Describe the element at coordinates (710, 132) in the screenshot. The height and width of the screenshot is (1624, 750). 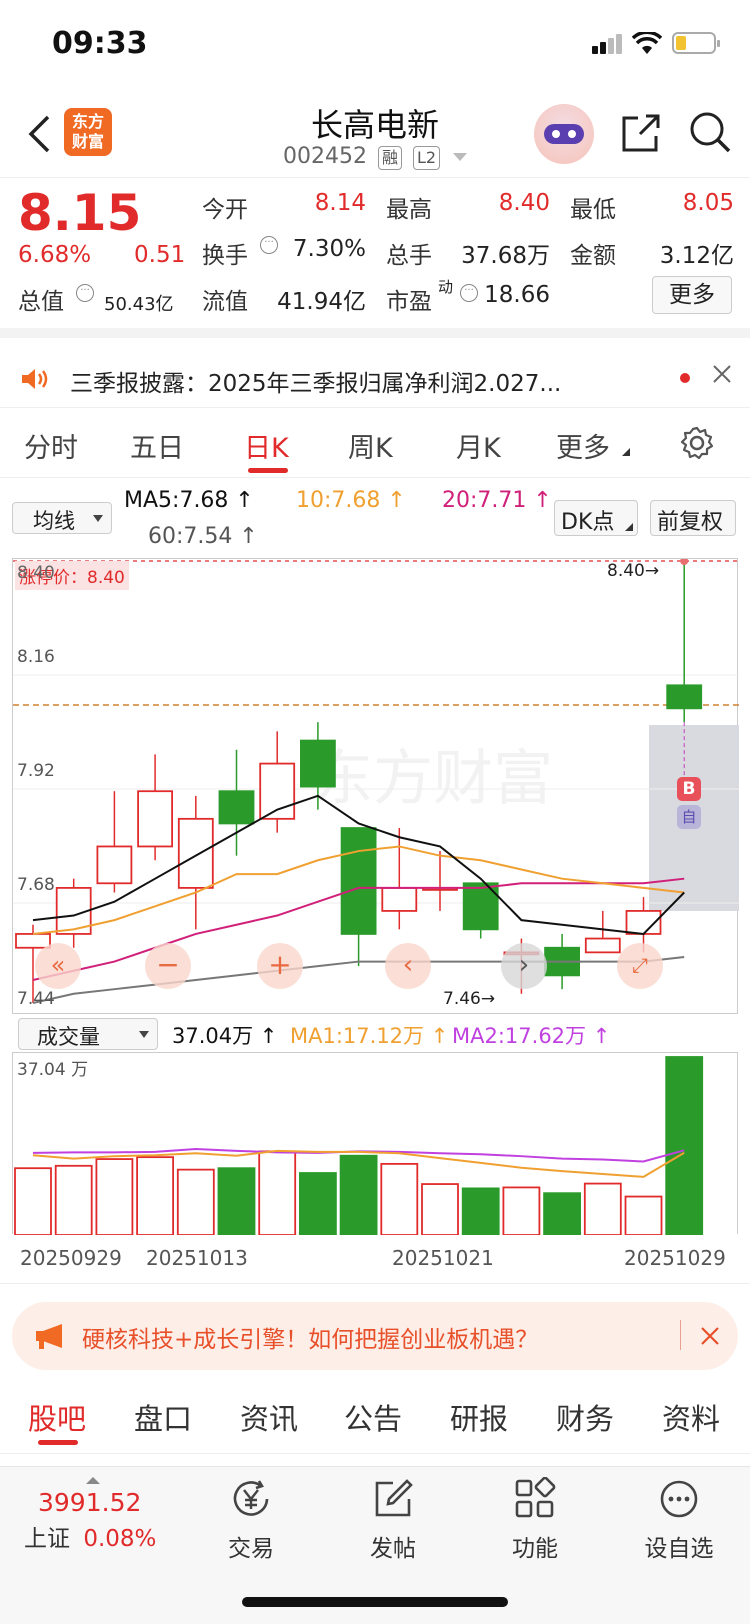
I see `search-icon` at that location.